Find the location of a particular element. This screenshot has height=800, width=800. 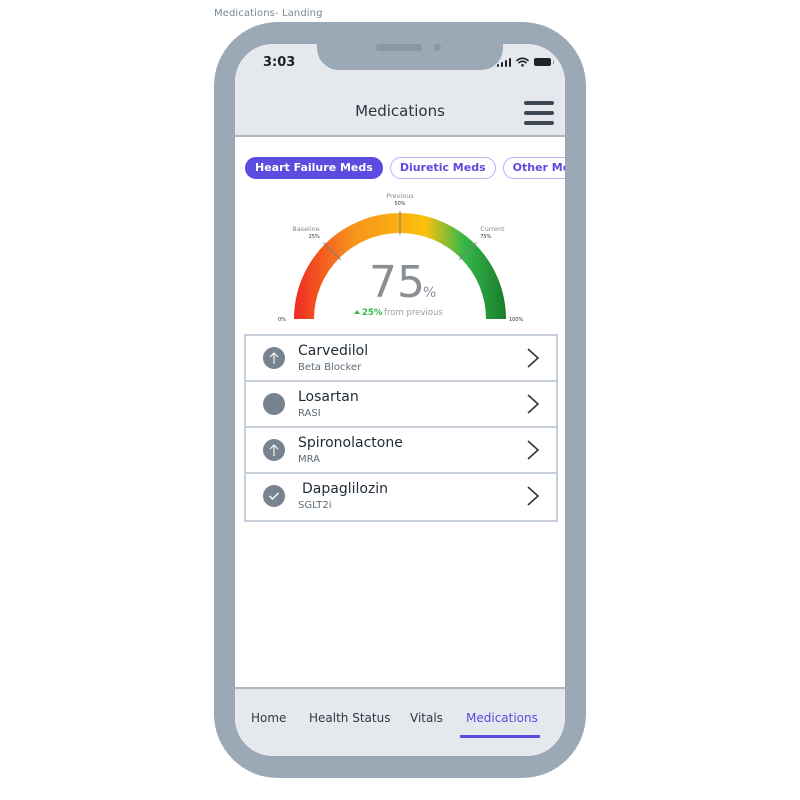

gauge-marker-name: Baseline is located at coordinates (306, 229).